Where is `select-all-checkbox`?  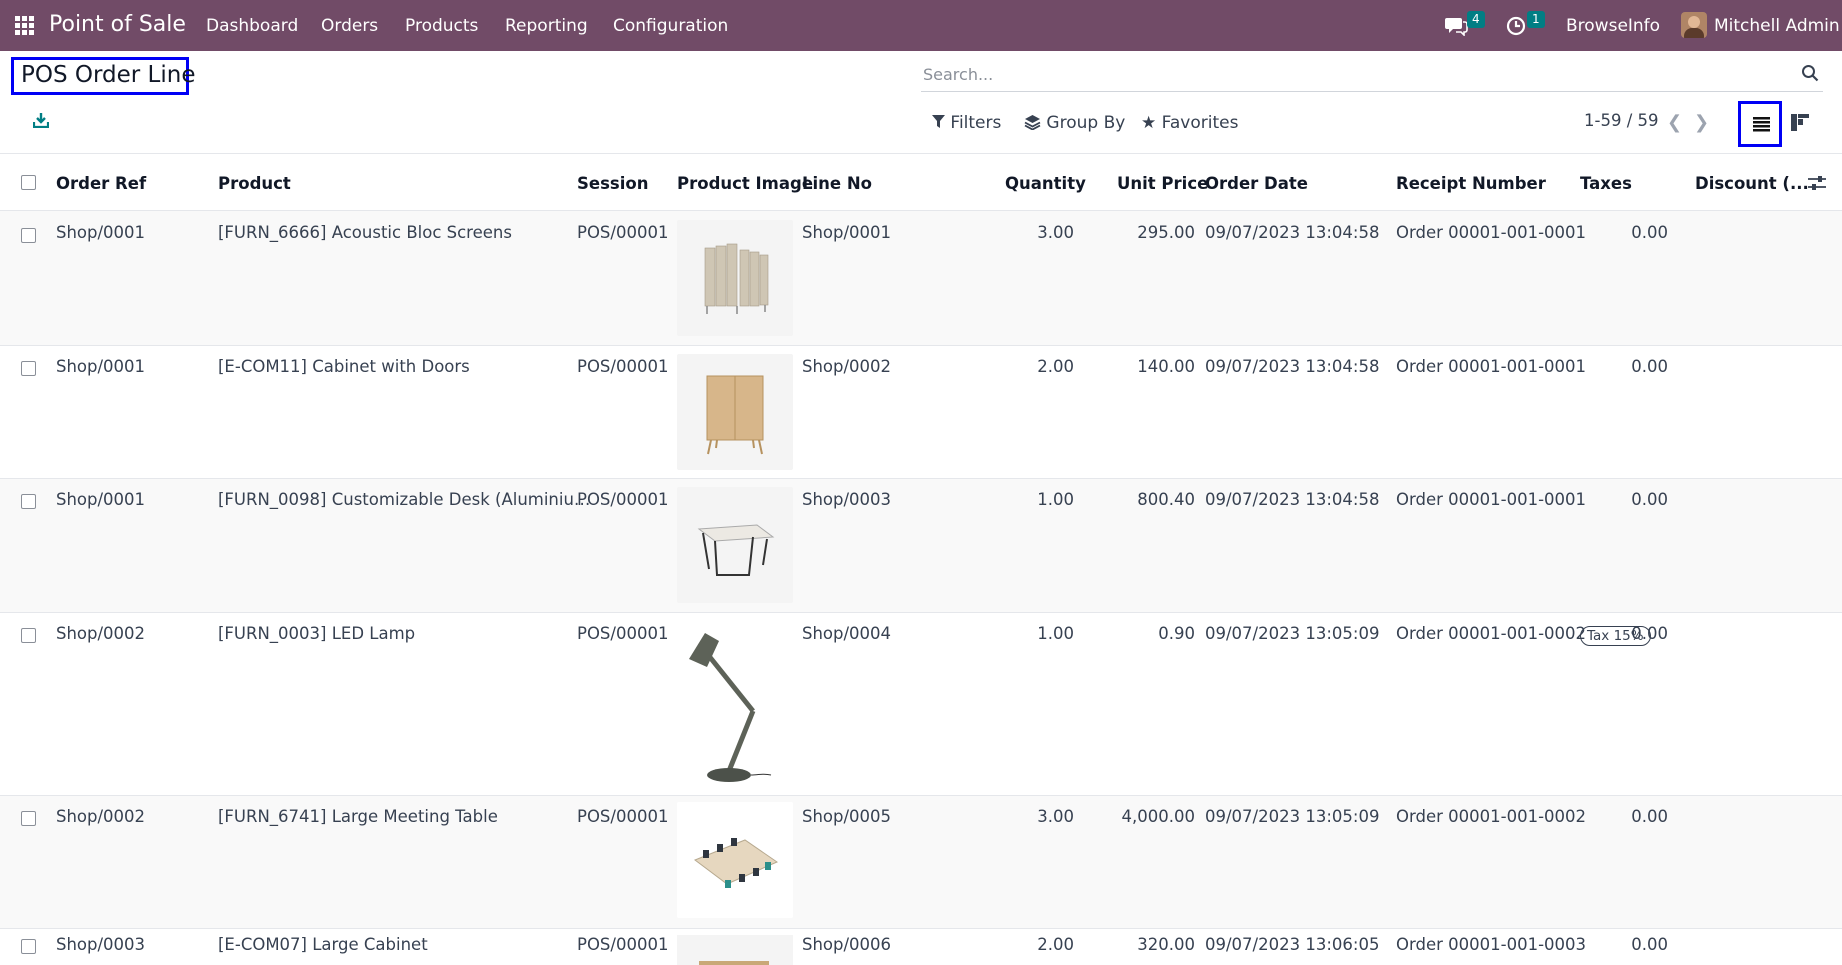 select-all-checkbox is located at coordinates (28, 182).